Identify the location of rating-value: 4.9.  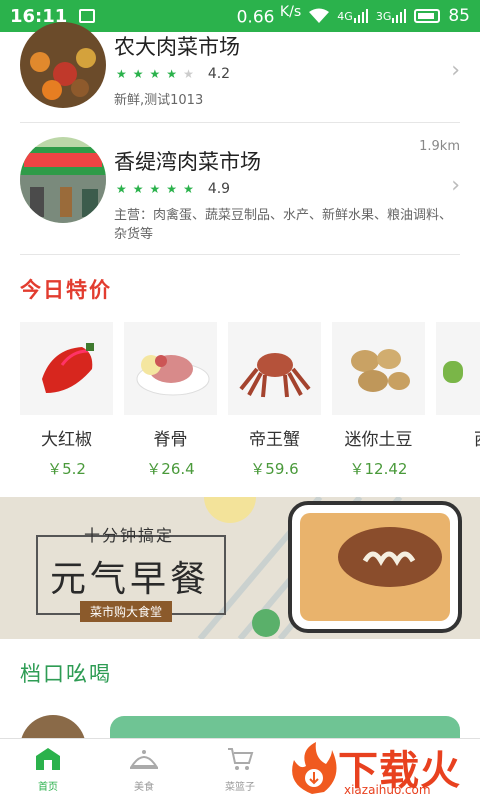
(219, 189).